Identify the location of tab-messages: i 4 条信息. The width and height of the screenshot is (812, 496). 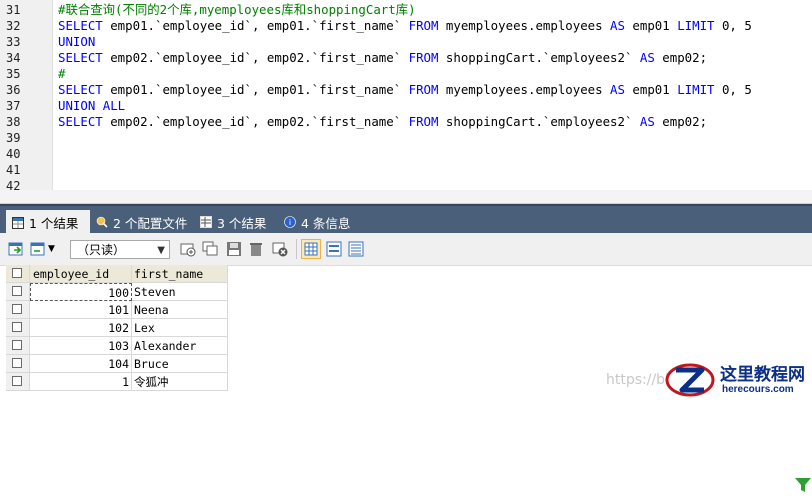
(318, 222).